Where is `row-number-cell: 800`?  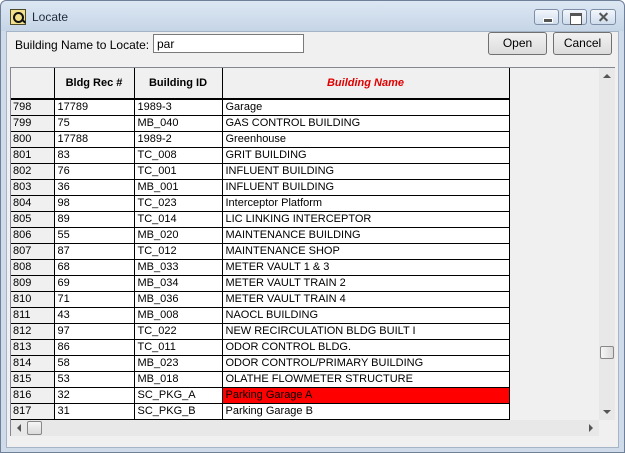
row-number-cell: 800 is located at coordinates (33, 139).